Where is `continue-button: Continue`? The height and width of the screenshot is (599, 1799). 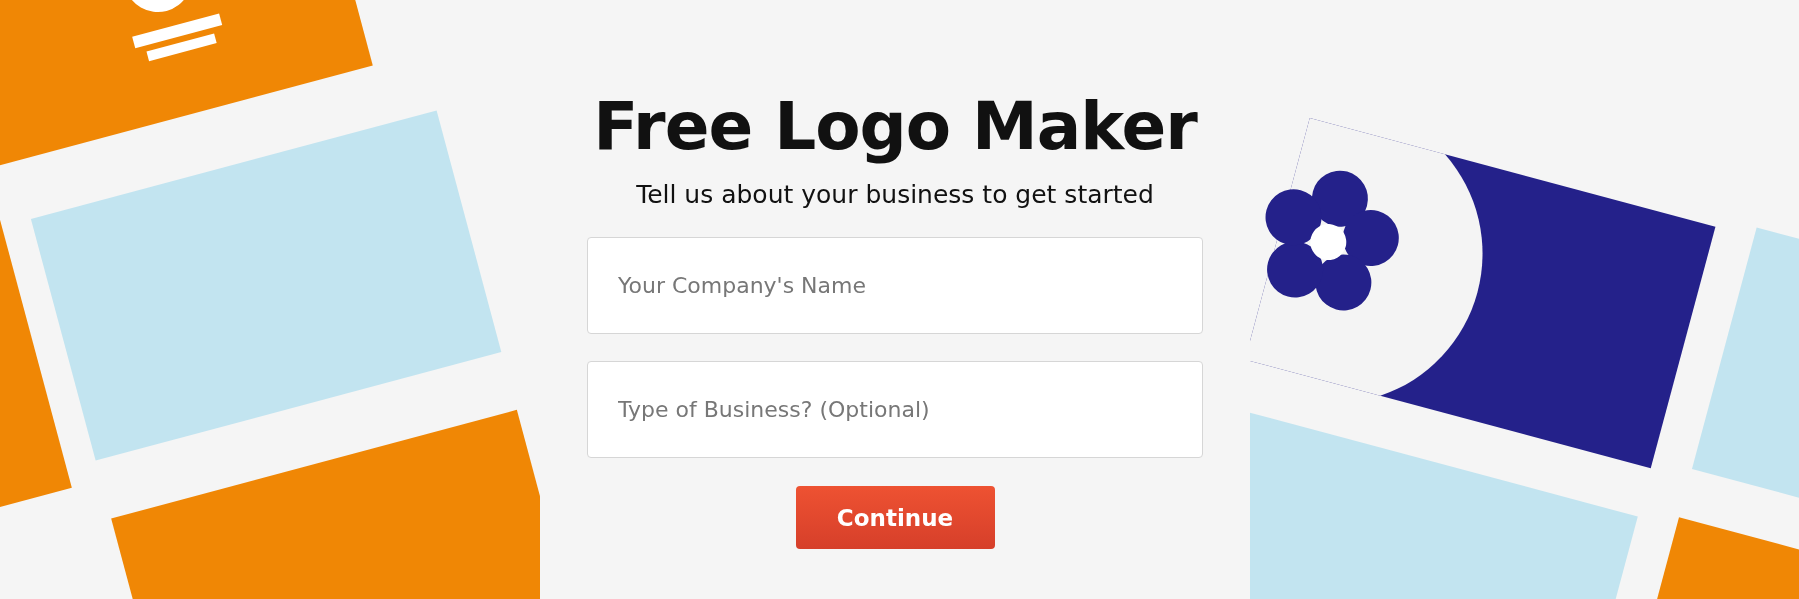
continue-button: Continue is located at coordinates (895, 517).